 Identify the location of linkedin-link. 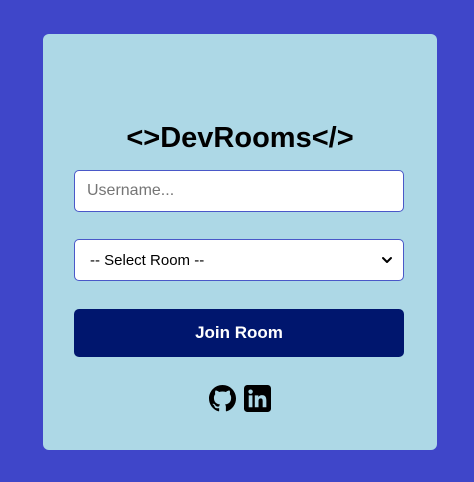
(257, 398).